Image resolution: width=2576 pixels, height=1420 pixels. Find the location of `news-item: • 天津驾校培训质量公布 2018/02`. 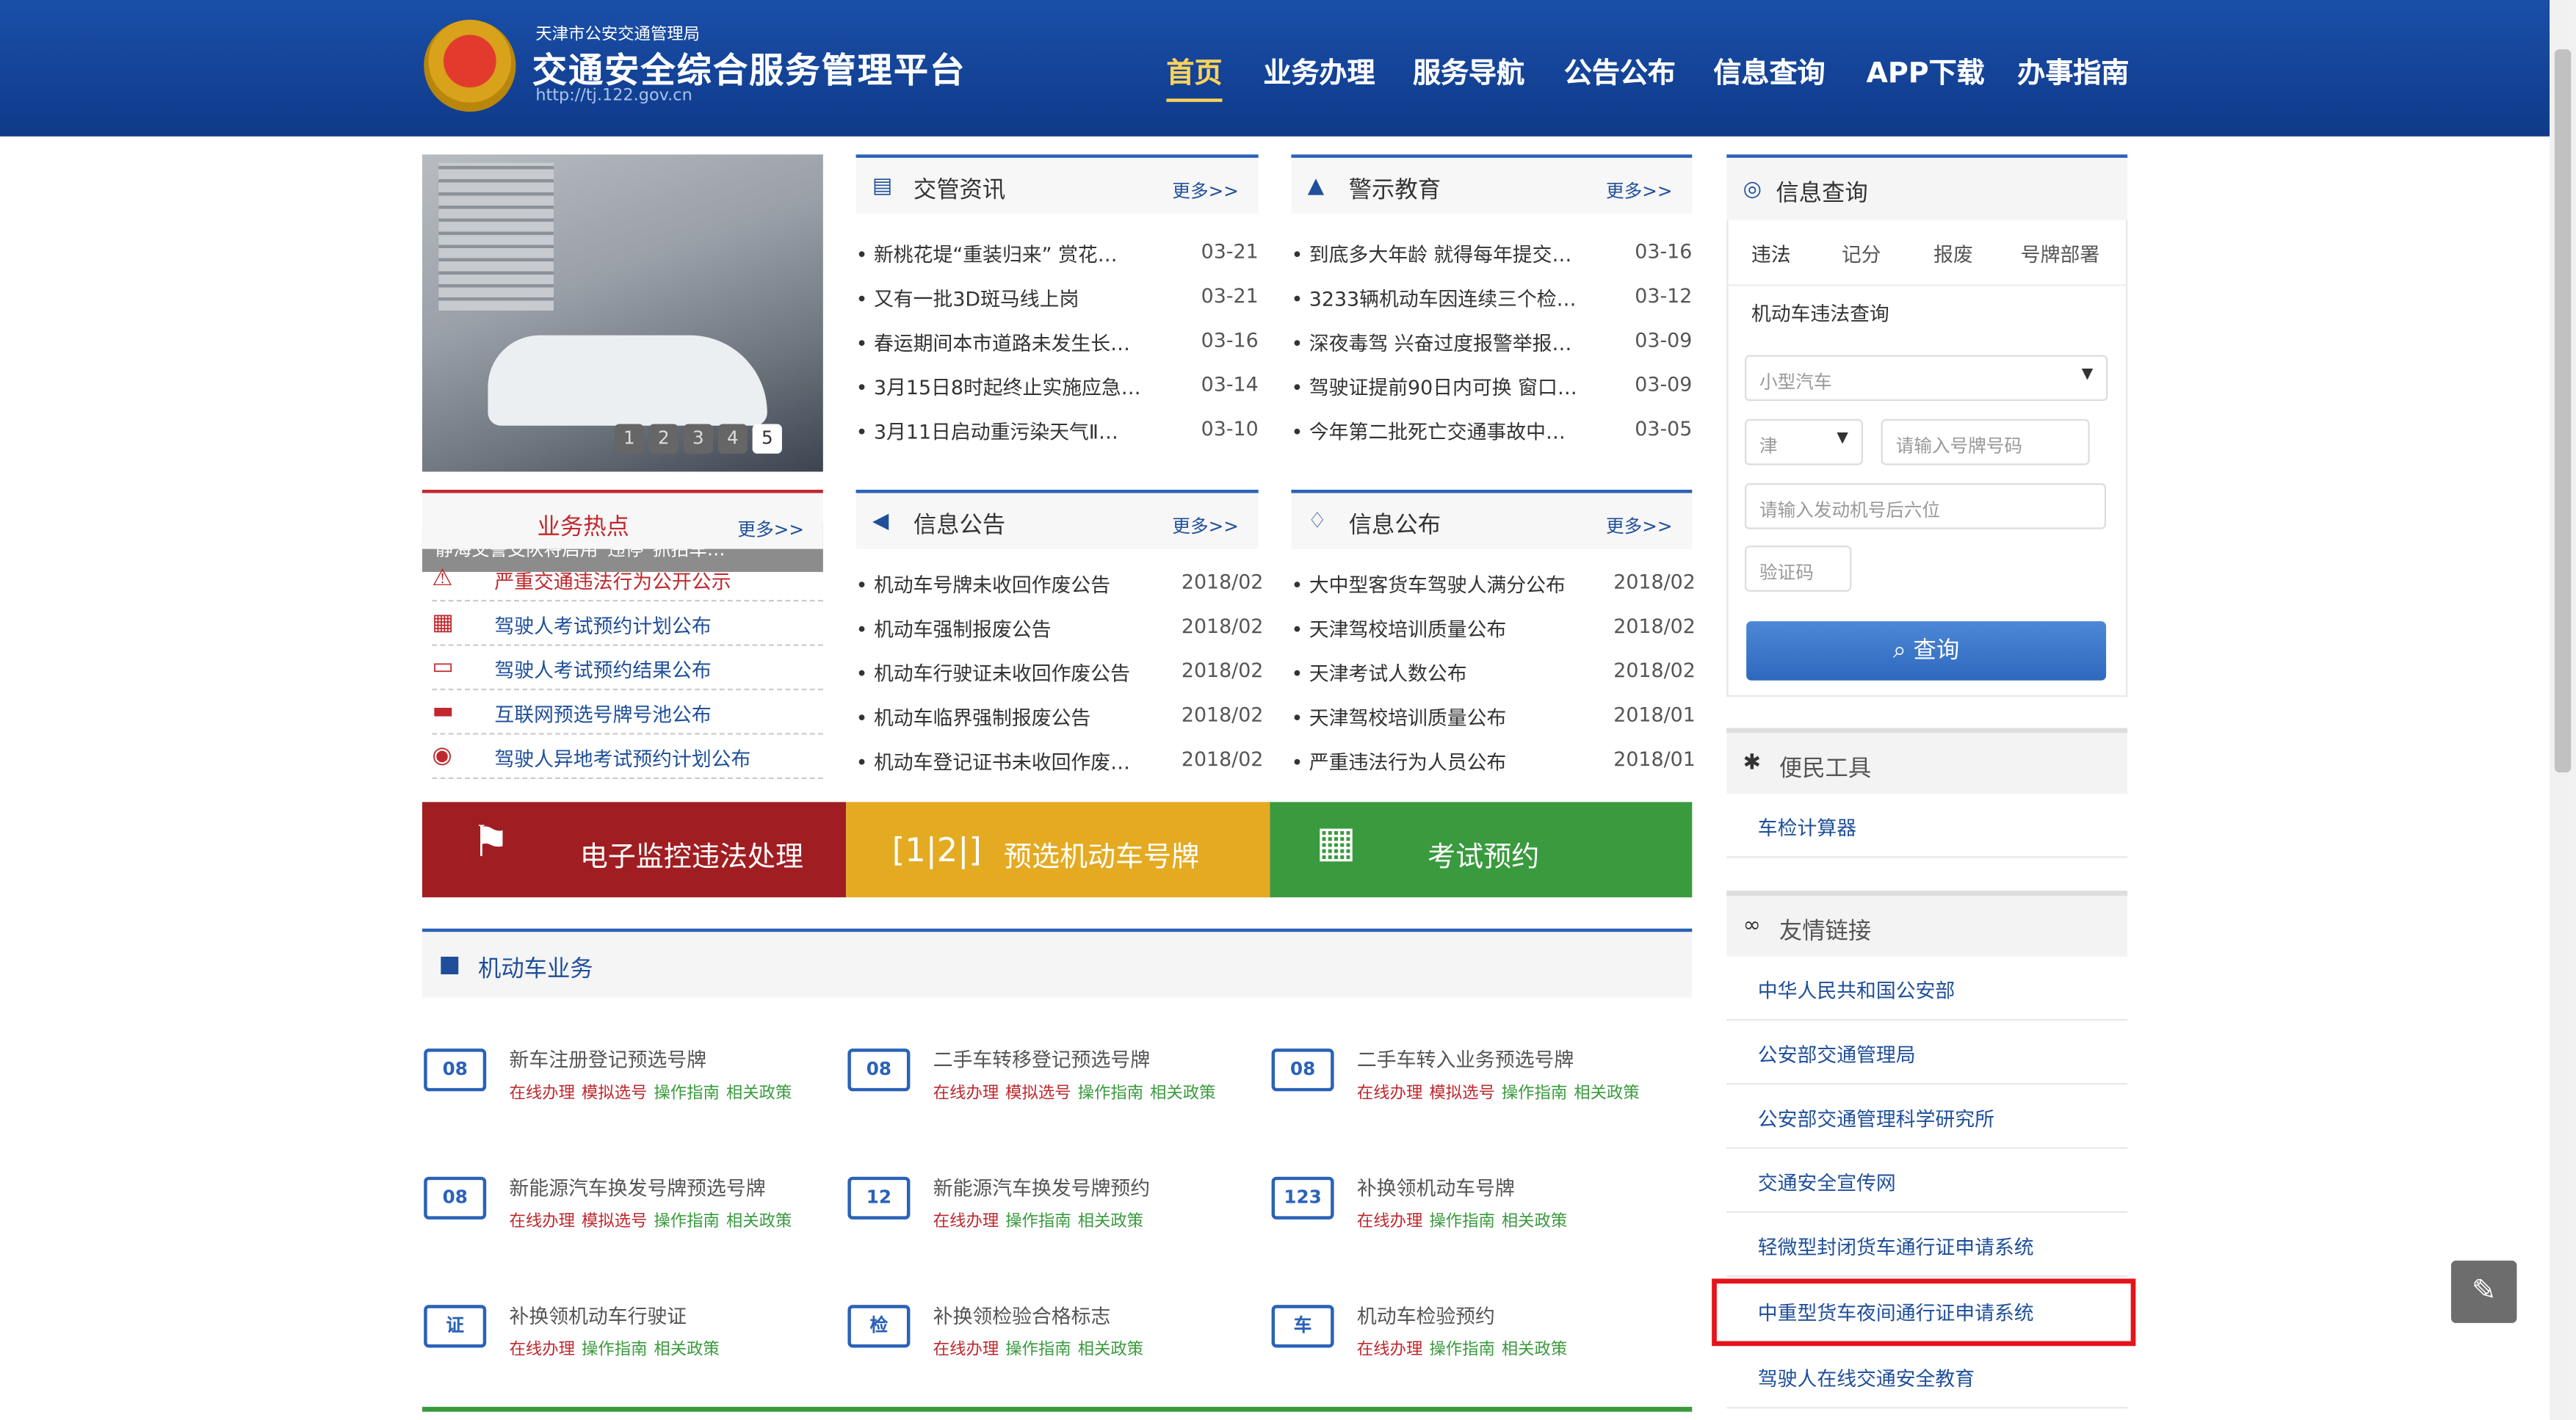

news-item: • 天津驾校培训质量公布 2018/02 is located at coordinates (1493, 628).